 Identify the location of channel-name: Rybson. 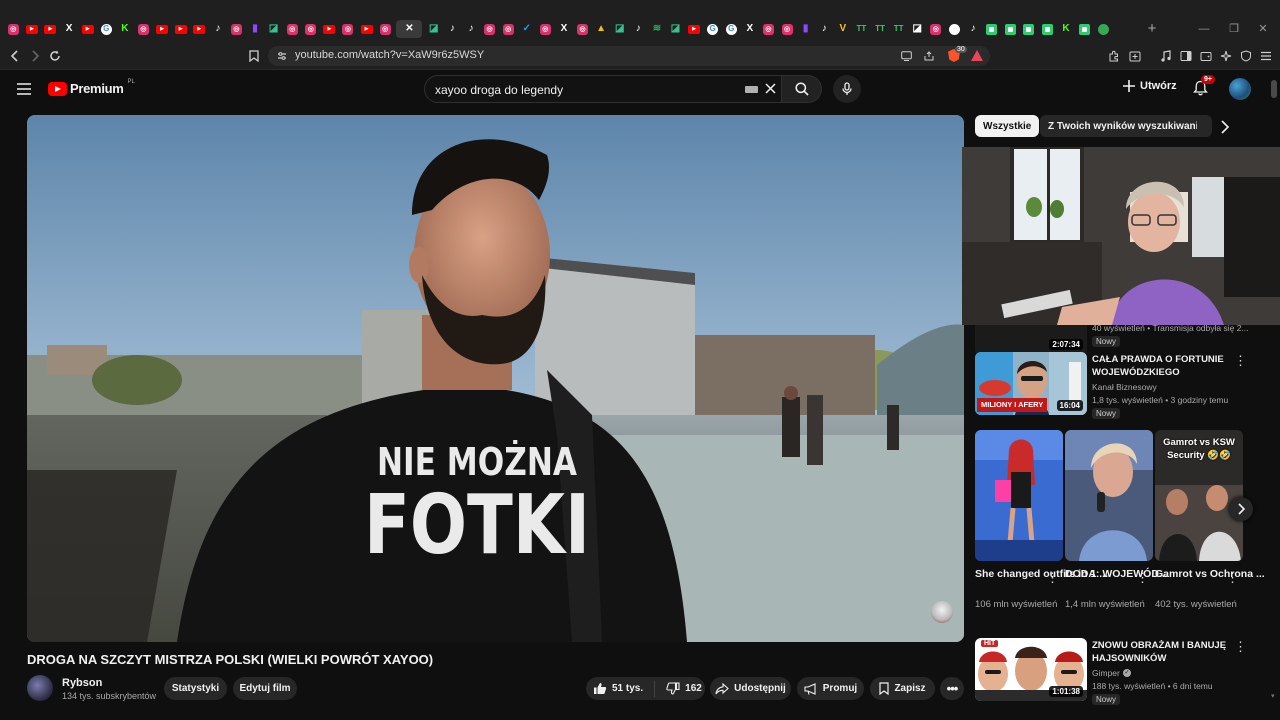
(82, 683).